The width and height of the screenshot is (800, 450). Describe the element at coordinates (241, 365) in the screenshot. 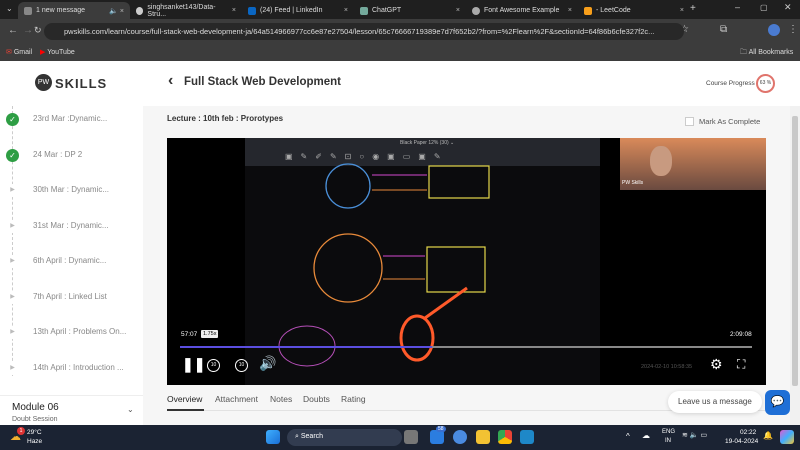

I see `forward-10-button: 10` at that location.